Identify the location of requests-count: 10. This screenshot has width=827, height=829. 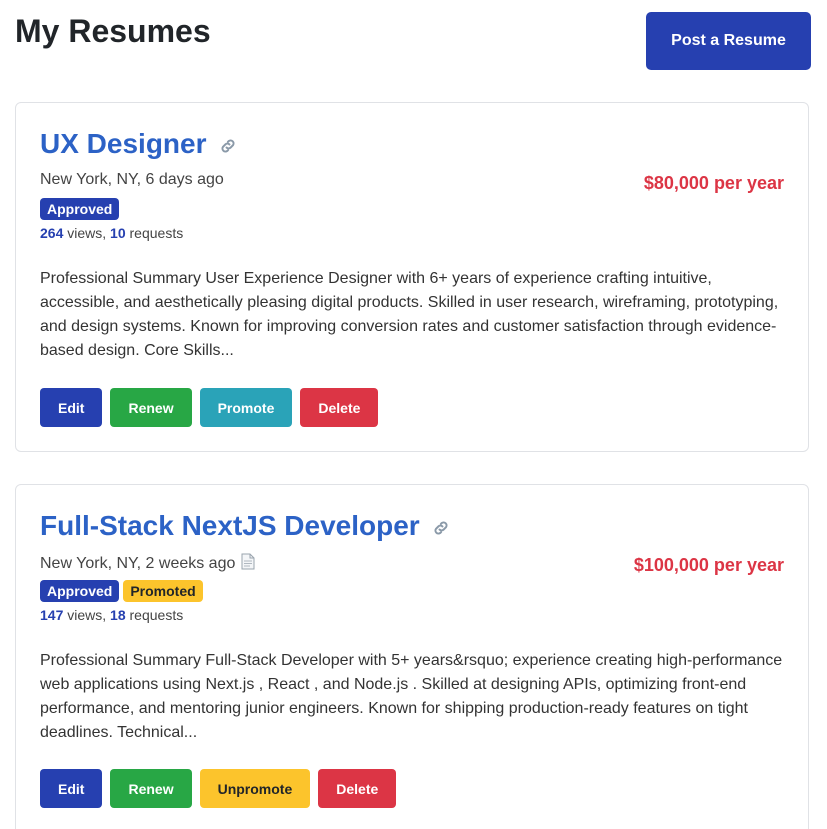
(118, 233).